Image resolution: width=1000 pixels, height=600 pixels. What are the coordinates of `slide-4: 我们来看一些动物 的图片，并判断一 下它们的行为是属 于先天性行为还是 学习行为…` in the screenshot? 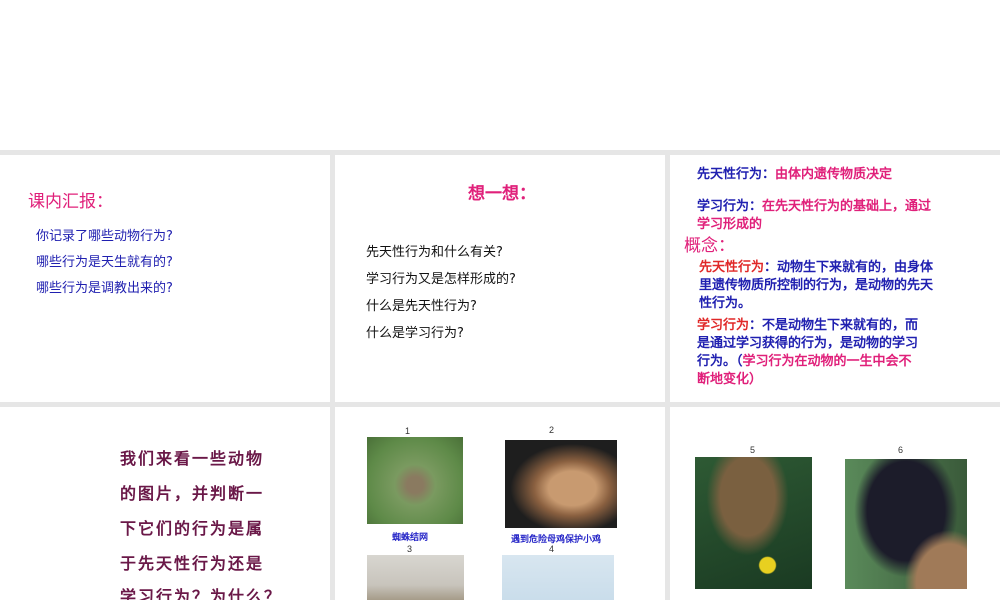 It's located at (165, 503).